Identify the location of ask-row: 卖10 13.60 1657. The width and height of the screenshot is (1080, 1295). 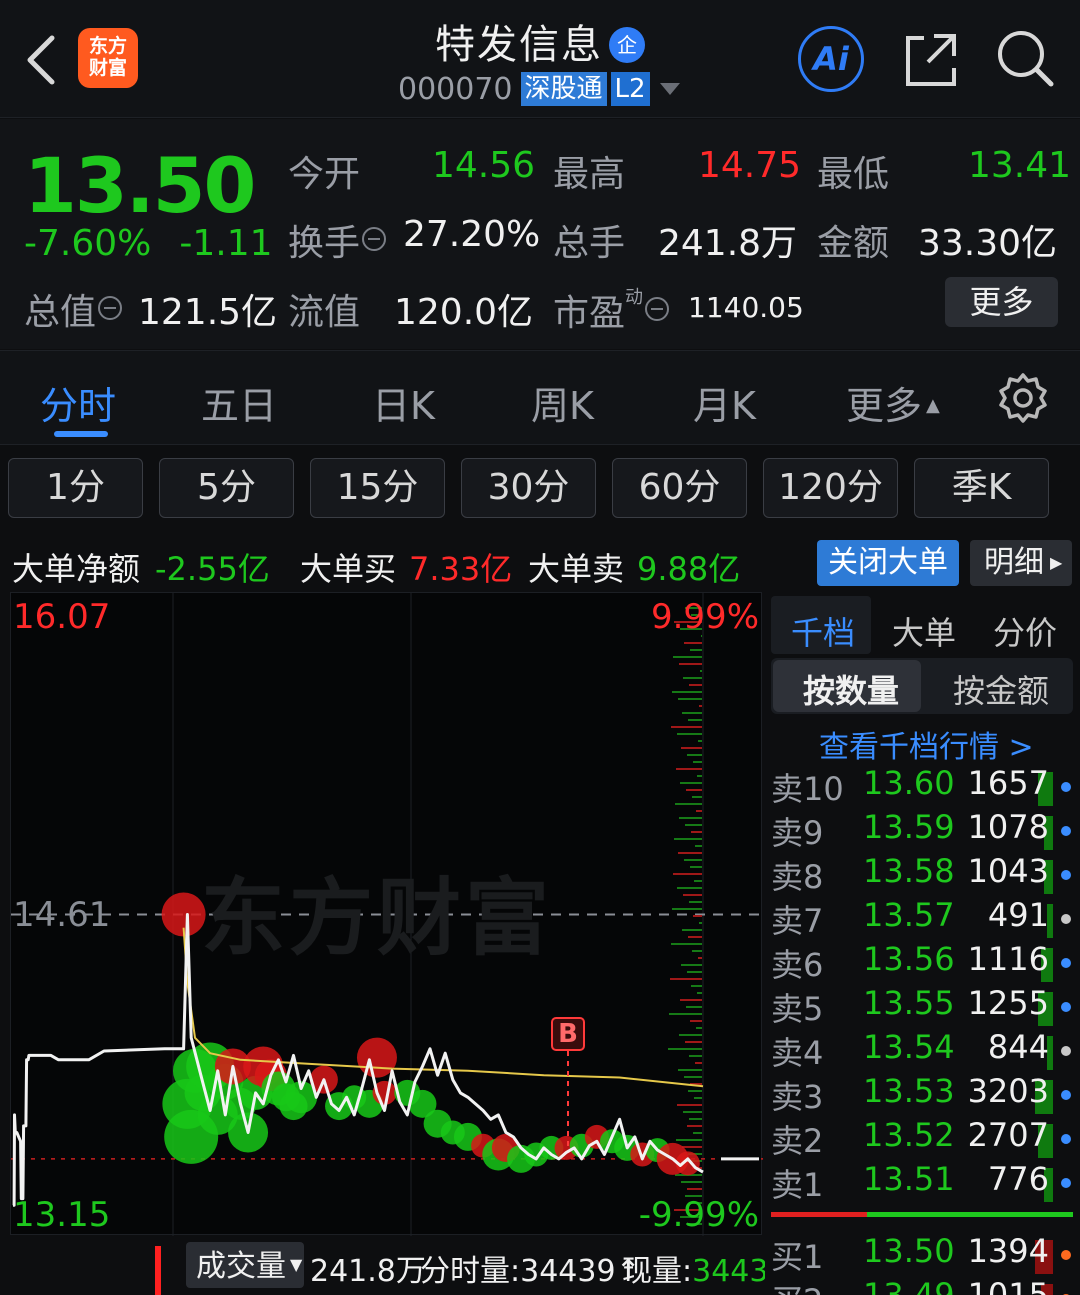
(925, 786).